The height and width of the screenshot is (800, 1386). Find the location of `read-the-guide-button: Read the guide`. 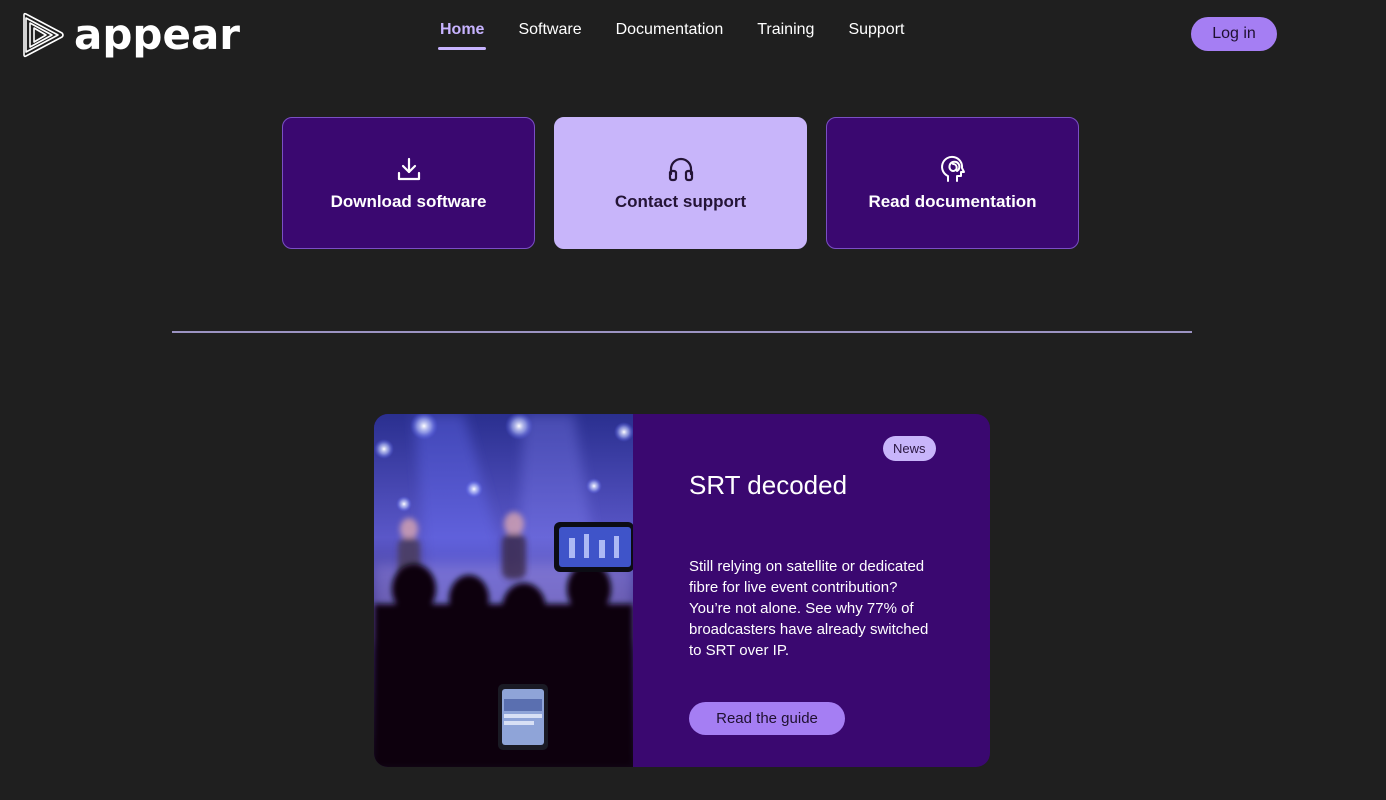

read-the-guide-button: Read the guide is located at coordinates (767, 718).